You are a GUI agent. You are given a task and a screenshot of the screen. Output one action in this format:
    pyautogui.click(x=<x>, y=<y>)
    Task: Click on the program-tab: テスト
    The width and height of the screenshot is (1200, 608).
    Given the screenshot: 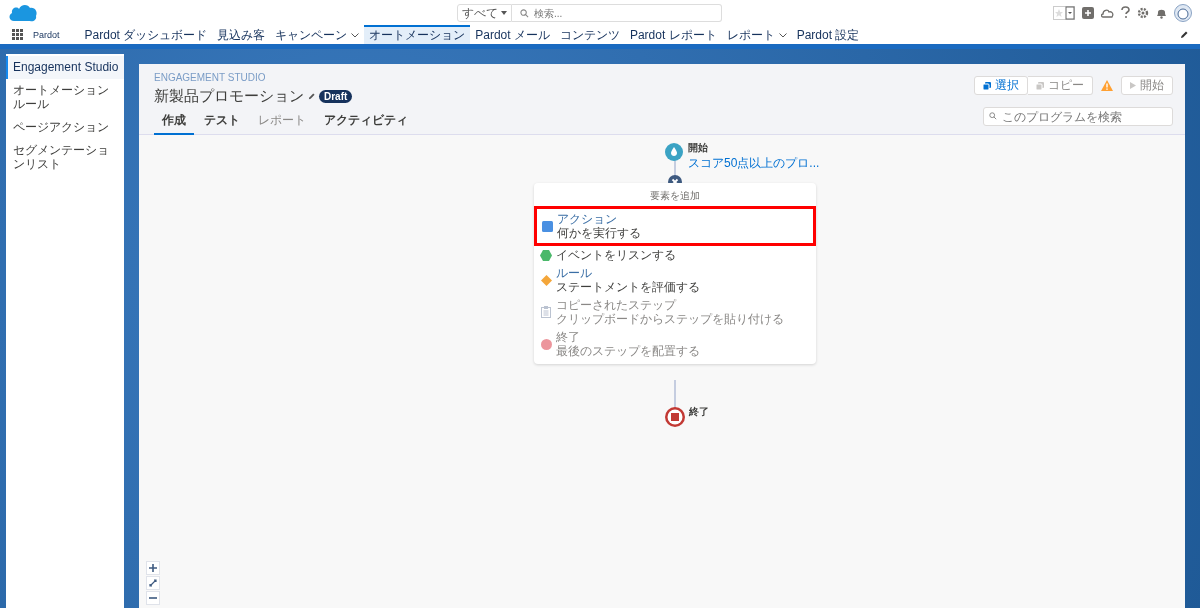 What is the action you would take?
    pyautogui.click(x=222, y=122)
    